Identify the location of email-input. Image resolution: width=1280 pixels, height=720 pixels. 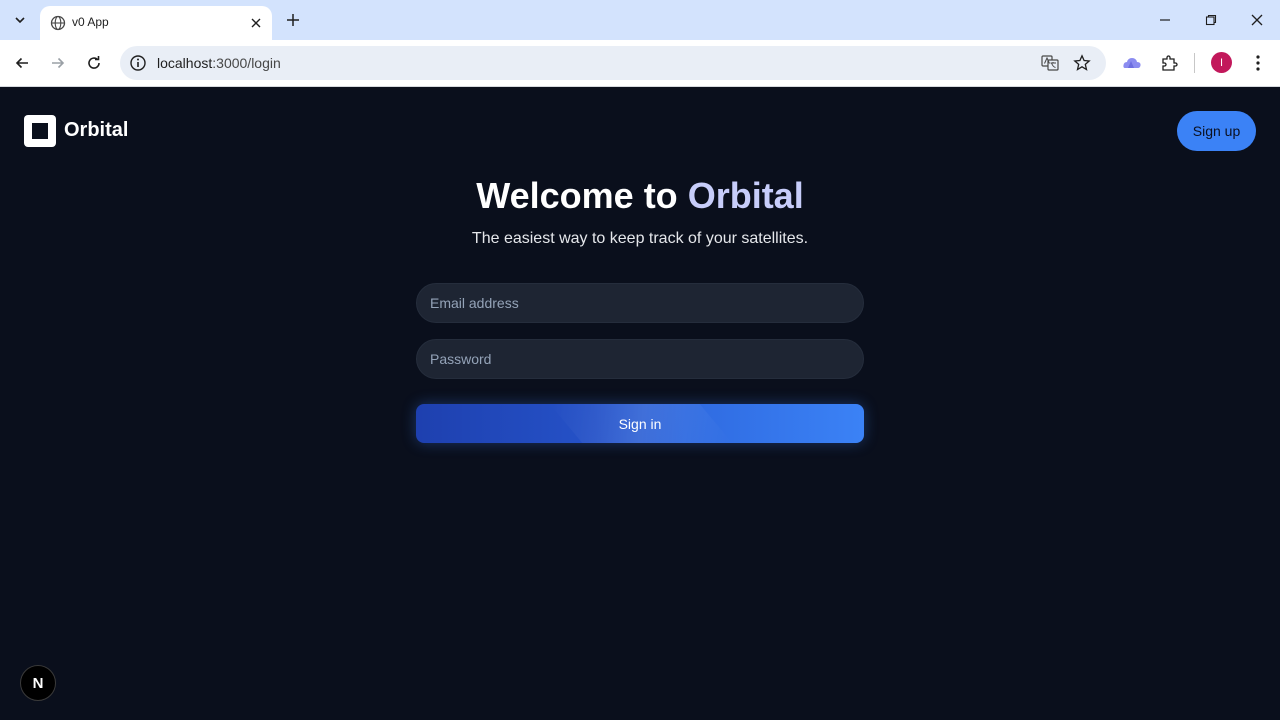
(640, 303).